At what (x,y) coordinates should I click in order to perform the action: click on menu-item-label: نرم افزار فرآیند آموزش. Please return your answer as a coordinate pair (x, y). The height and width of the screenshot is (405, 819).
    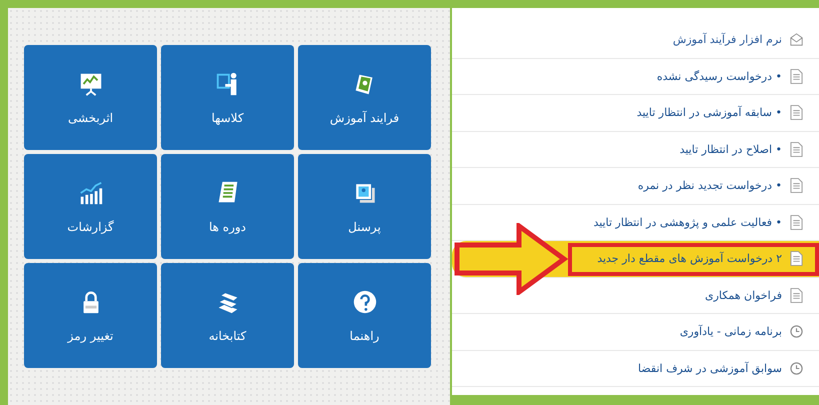
    Looking at the image, I should click on (727, 39).